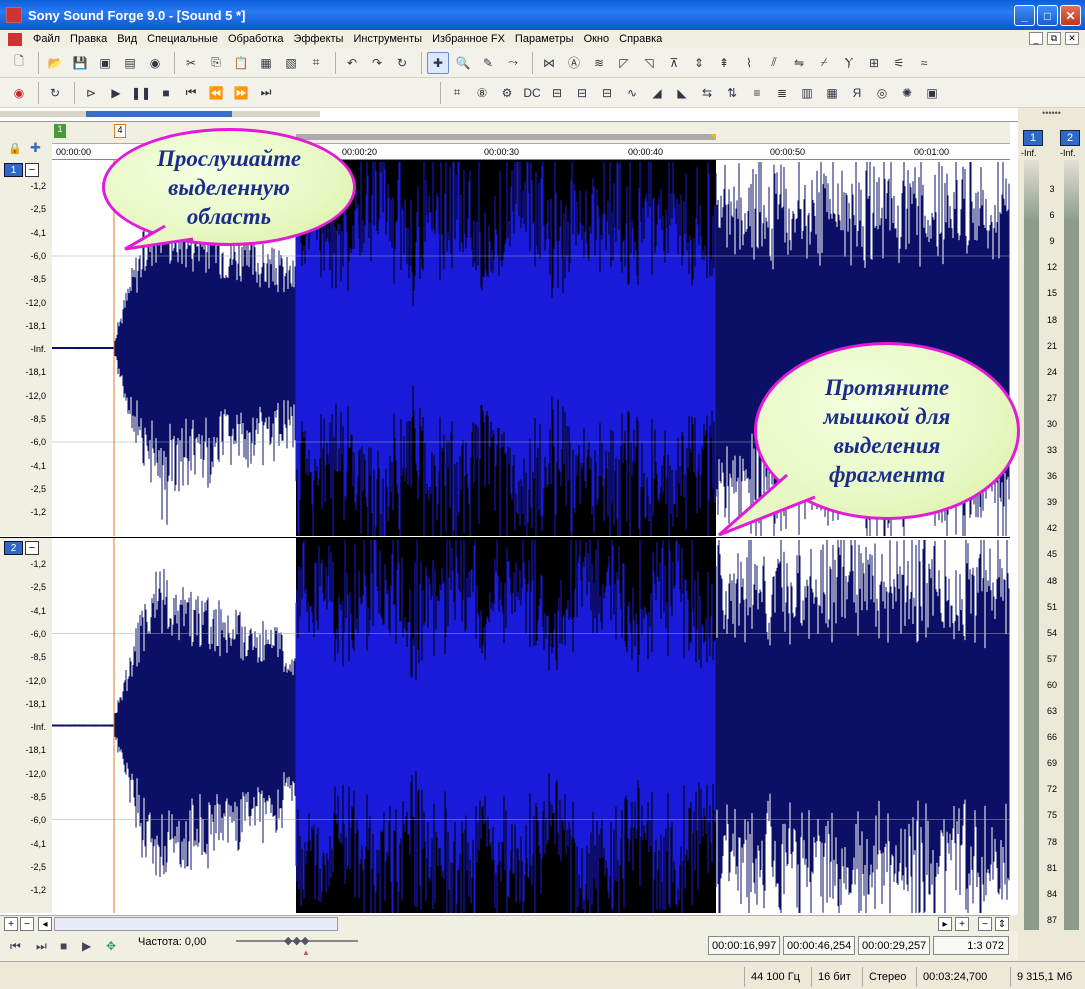 This screenshot has width=1085, height=989. Describe the element at coordinates (624, 63) in the screenshot. I see `process-4-icon: ◸` at that location.